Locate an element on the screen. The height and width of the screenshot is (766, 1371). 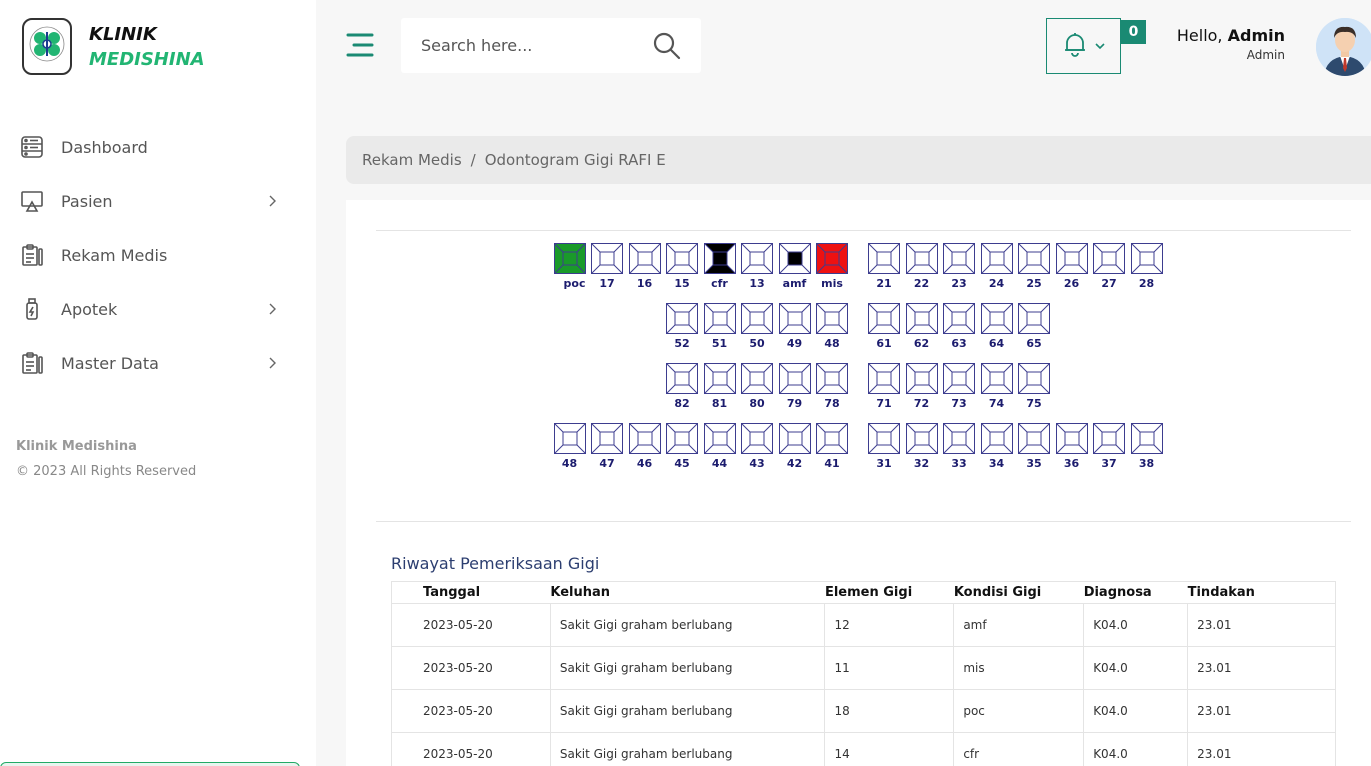
tooth-number-label: 45 is located at coordinates (682, 463).